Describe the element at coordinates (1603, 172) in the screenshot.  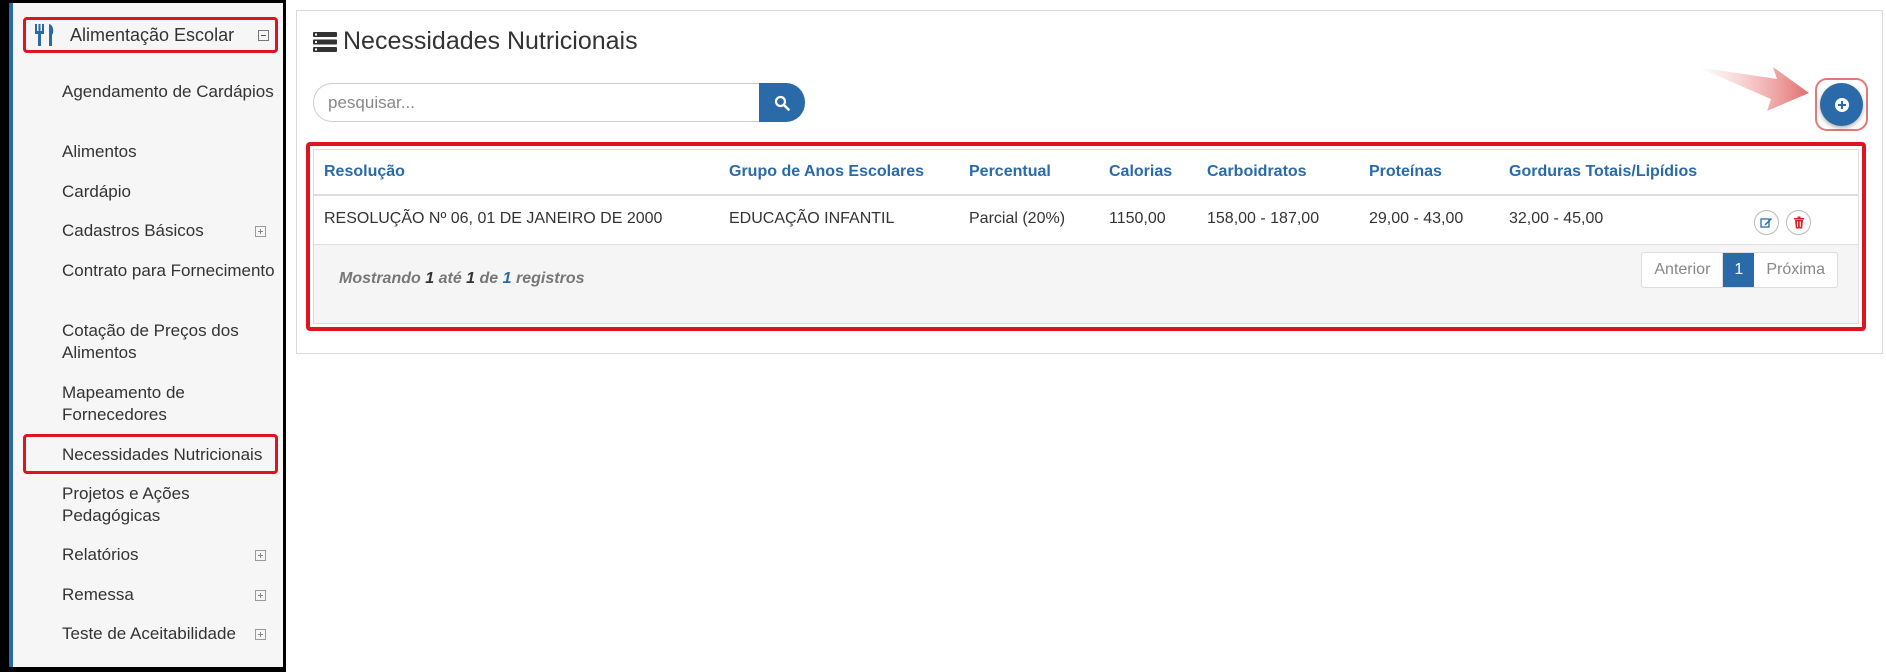
I see `column-header-gorduras: Gorduras Totais/Lipídios` at that location.